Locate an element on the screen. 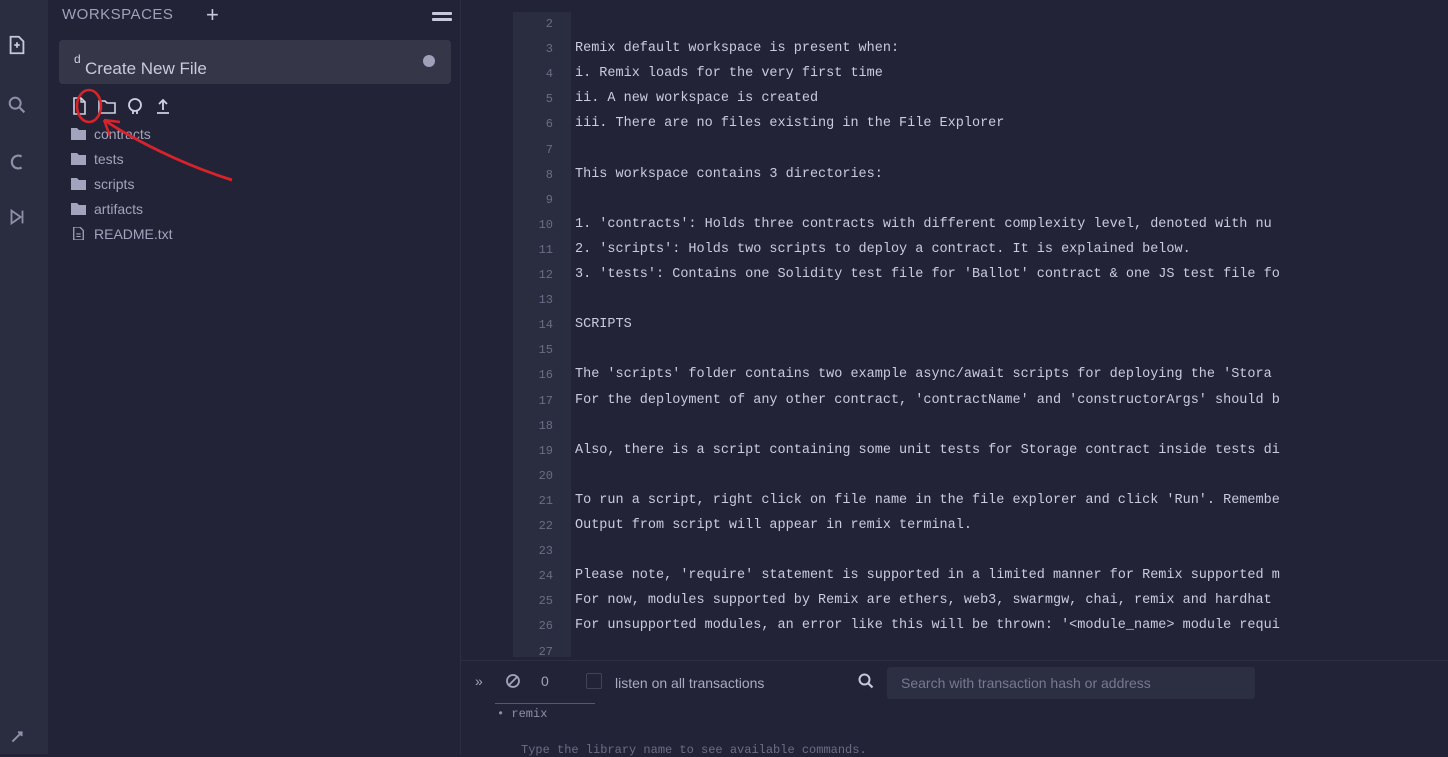  code-line: This workspace contains 3 directories: is located at coordinates (729, 174).